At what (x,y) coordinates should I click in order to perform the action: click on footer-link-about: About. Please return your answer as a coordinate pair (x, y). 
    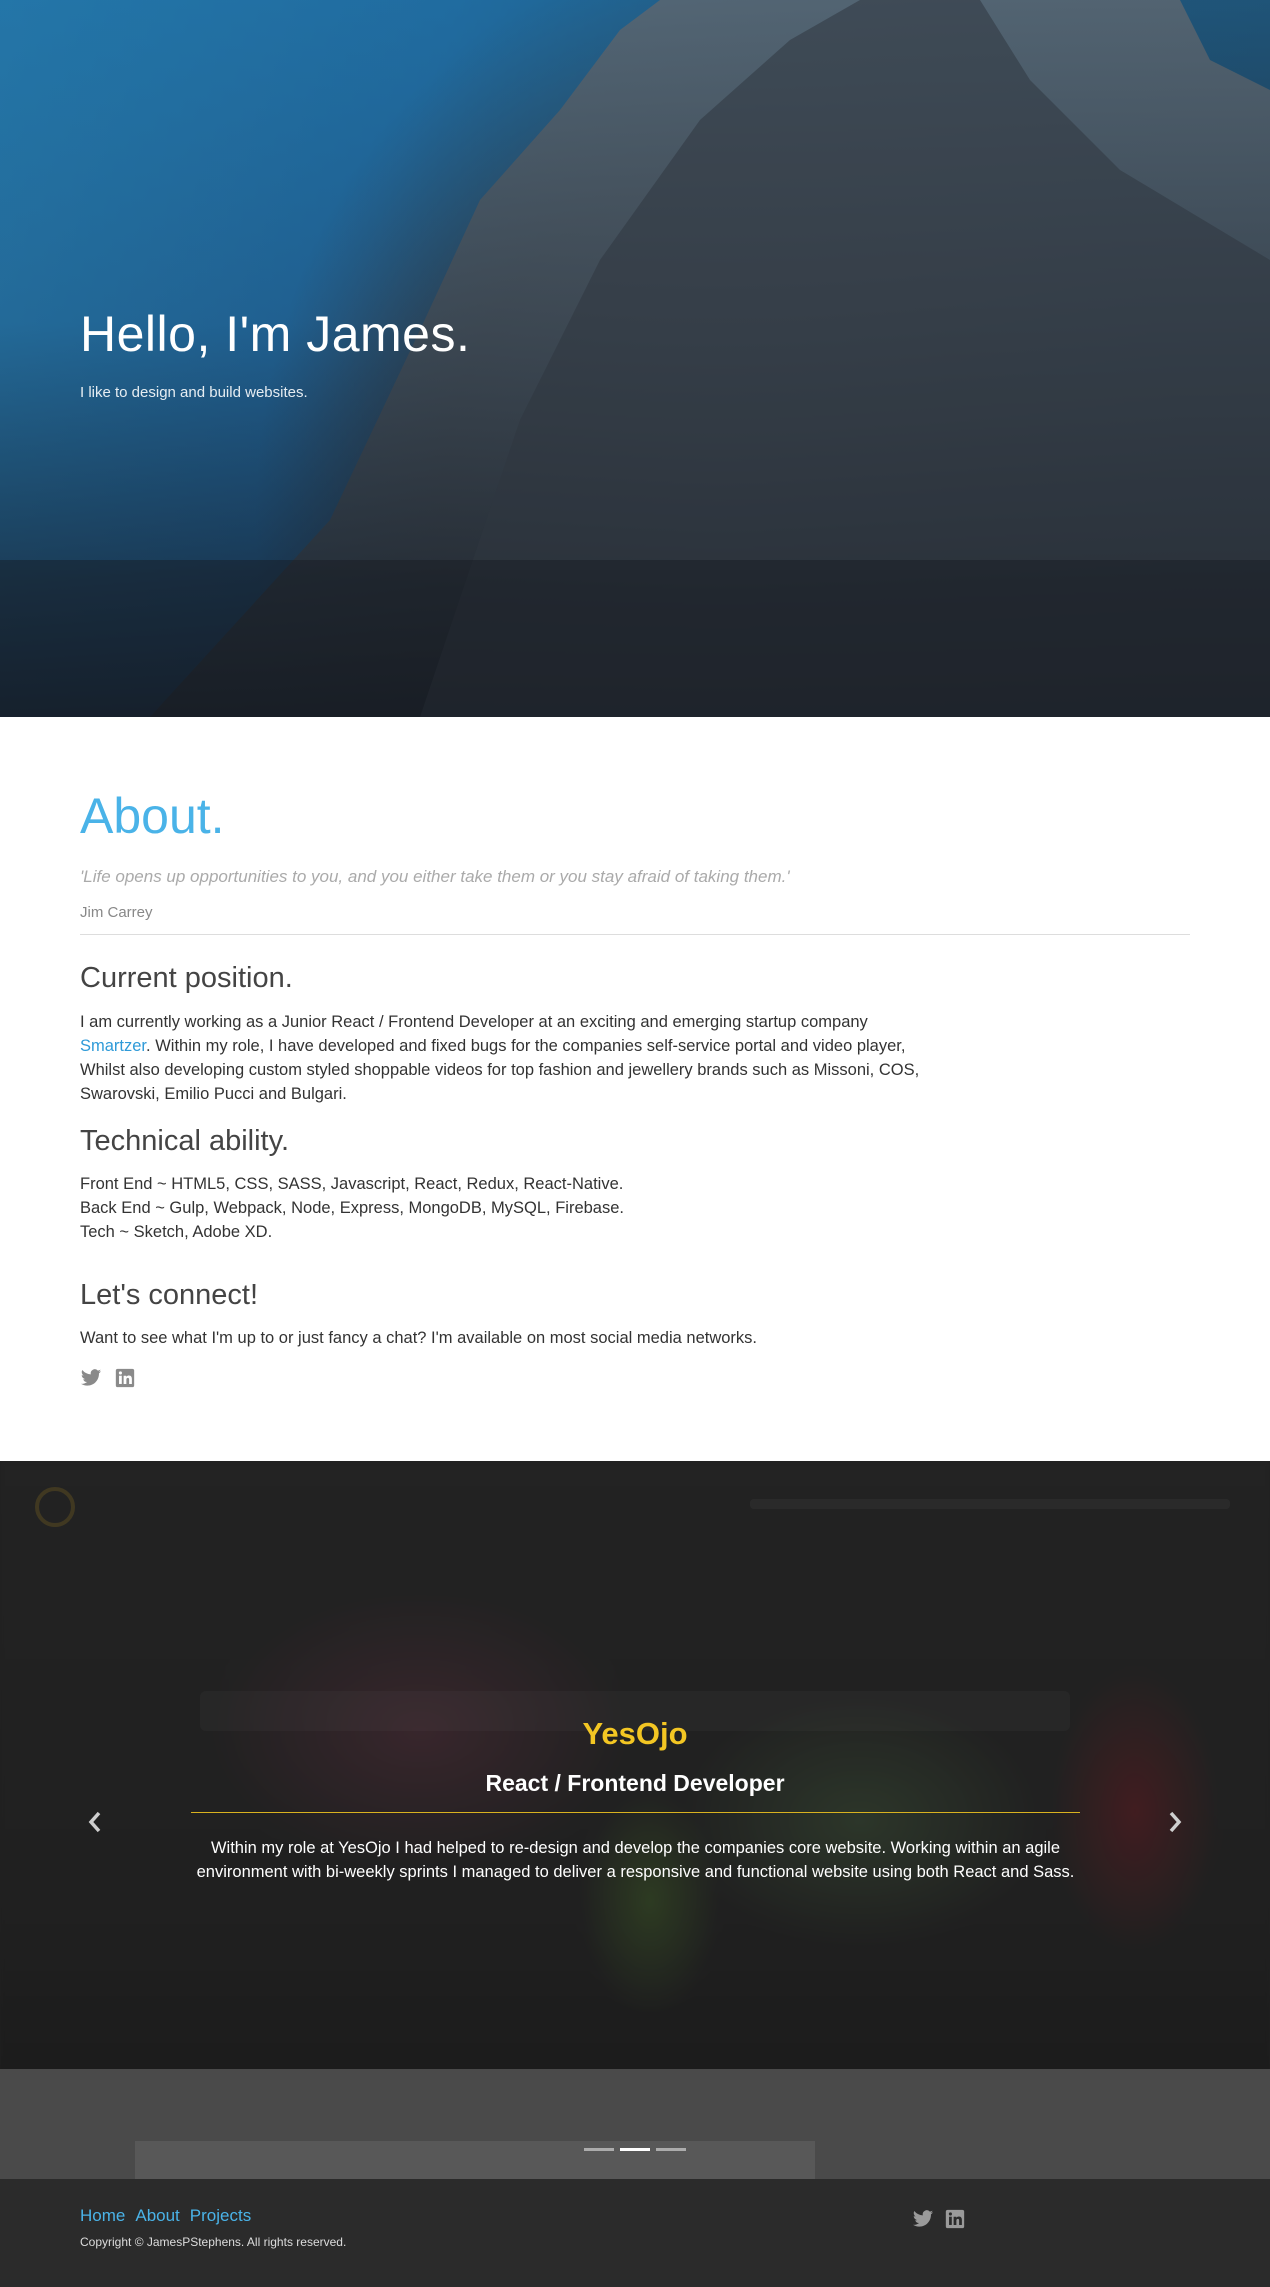
    Looking at the image, I should click on (157, 2216).